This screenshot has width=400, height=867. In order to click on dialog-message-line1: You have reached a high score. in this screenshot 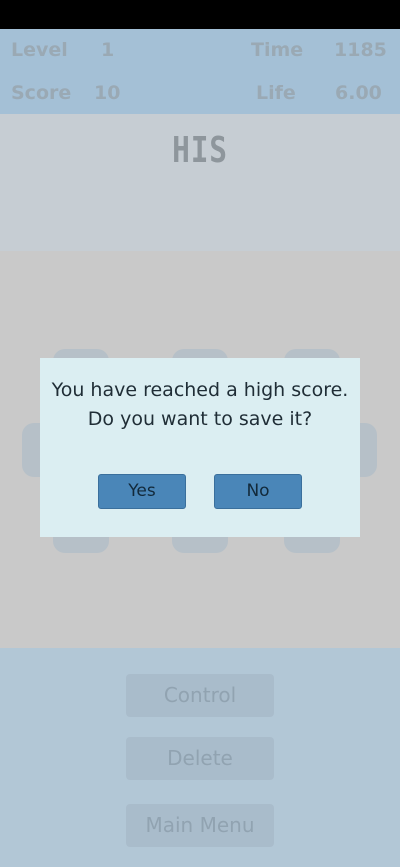, I will do `click(200, 390)`.